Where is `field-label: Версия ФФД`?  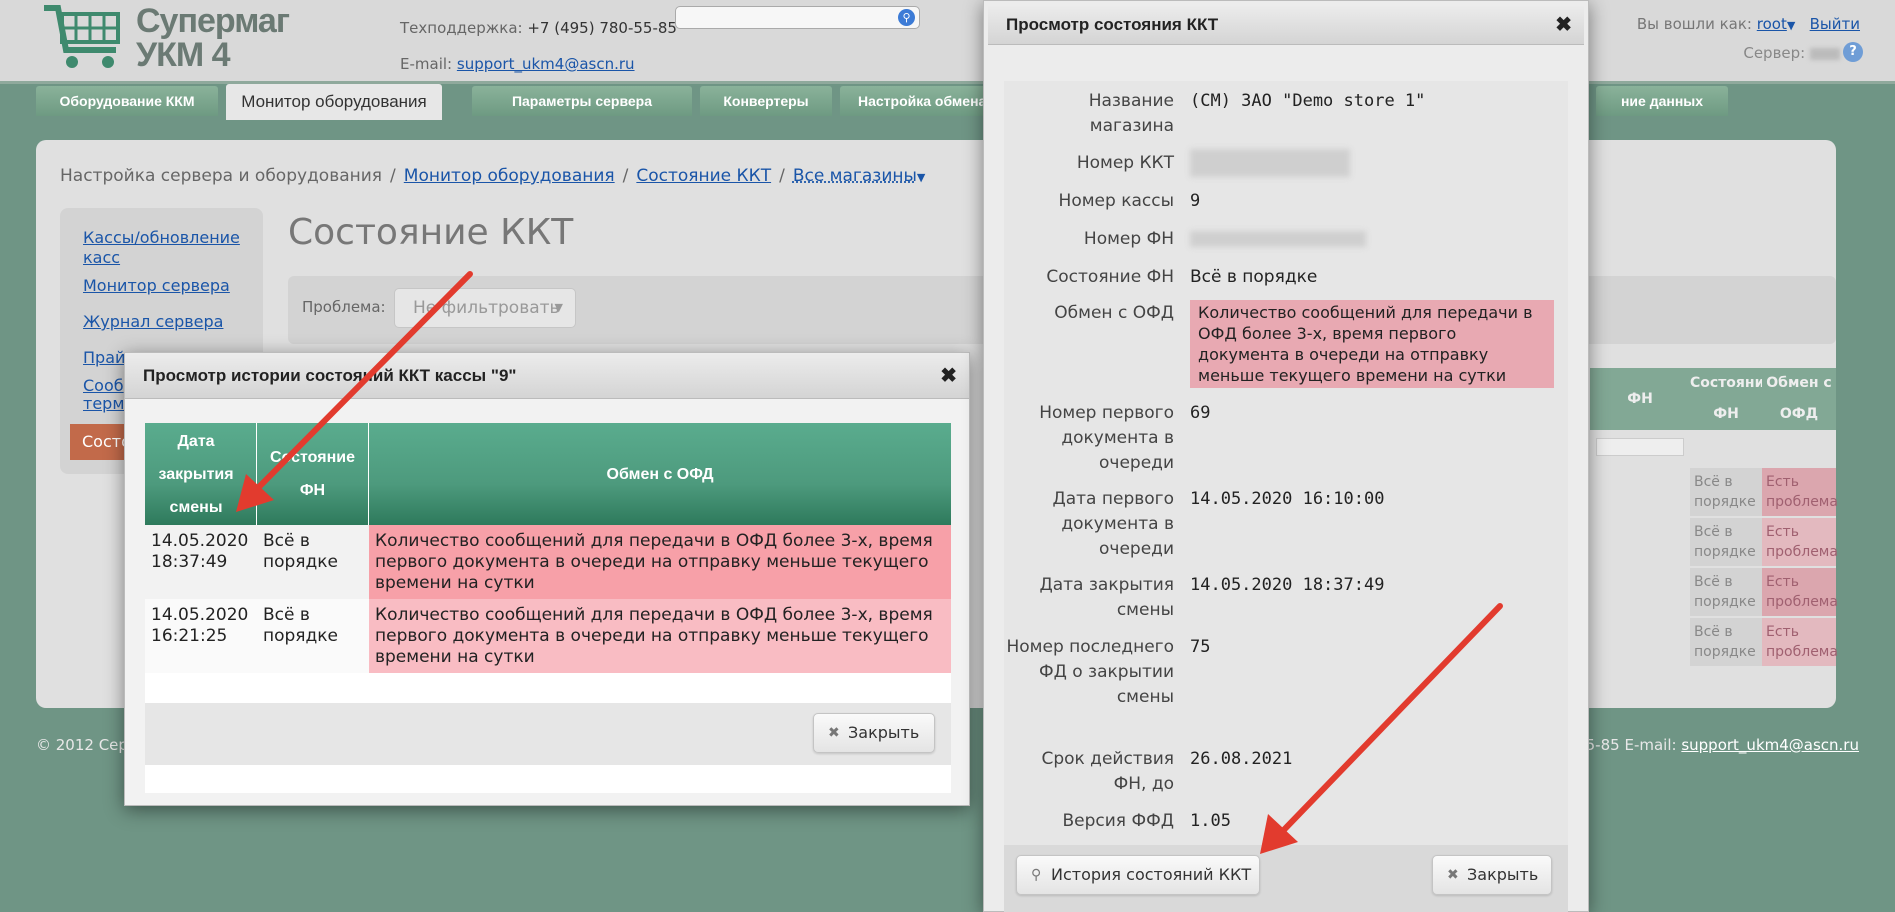 field-label: Версия ФФД is located at coordinates (1118, 821).